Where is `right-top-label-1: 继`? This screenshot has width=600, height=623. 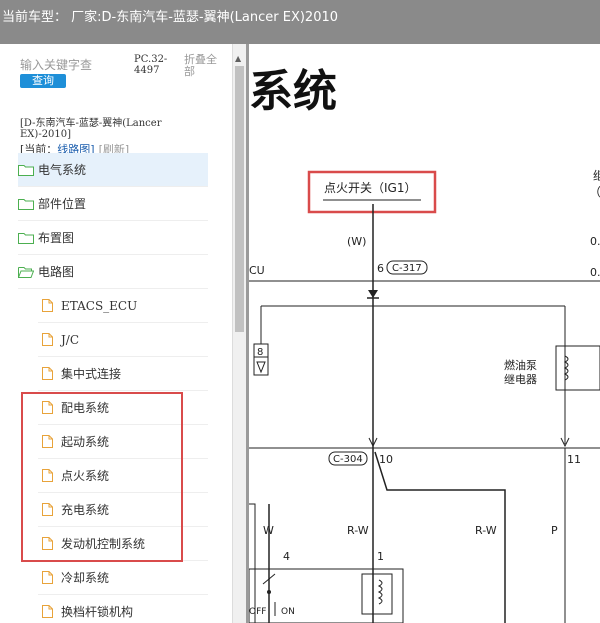 right-top-label-1: 继 is located at coordinates (596, 176).